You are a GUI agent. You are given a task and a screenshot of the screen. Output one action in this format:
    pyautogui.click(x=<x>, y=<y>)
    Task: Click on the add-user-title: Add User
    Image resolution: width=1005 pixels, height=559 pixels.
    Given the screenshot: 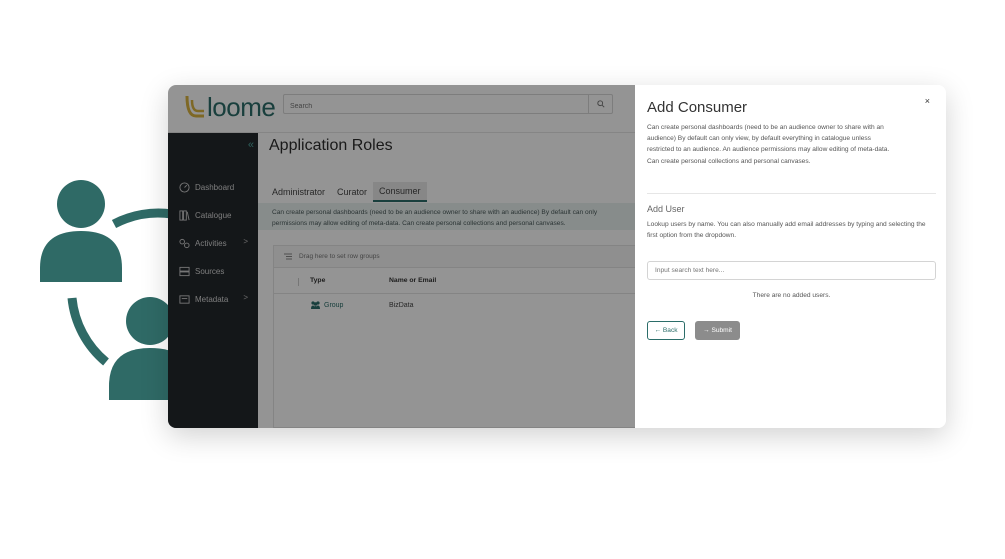 What is the action you would take?
    pyautogui.click(x=666, y=209)
    